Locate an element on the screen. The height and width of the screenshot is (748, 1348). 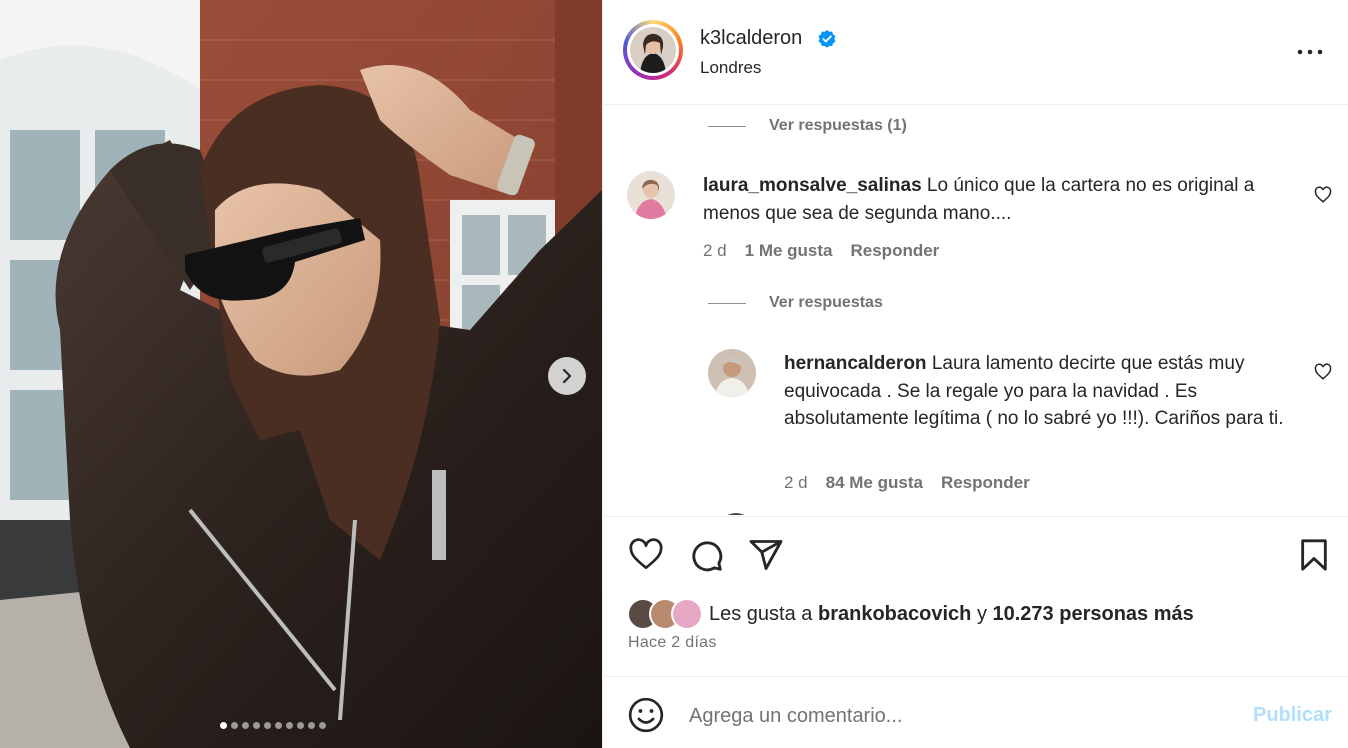
view-replies-button: Ver respuestas (1) is located at coordinates (838, 126).